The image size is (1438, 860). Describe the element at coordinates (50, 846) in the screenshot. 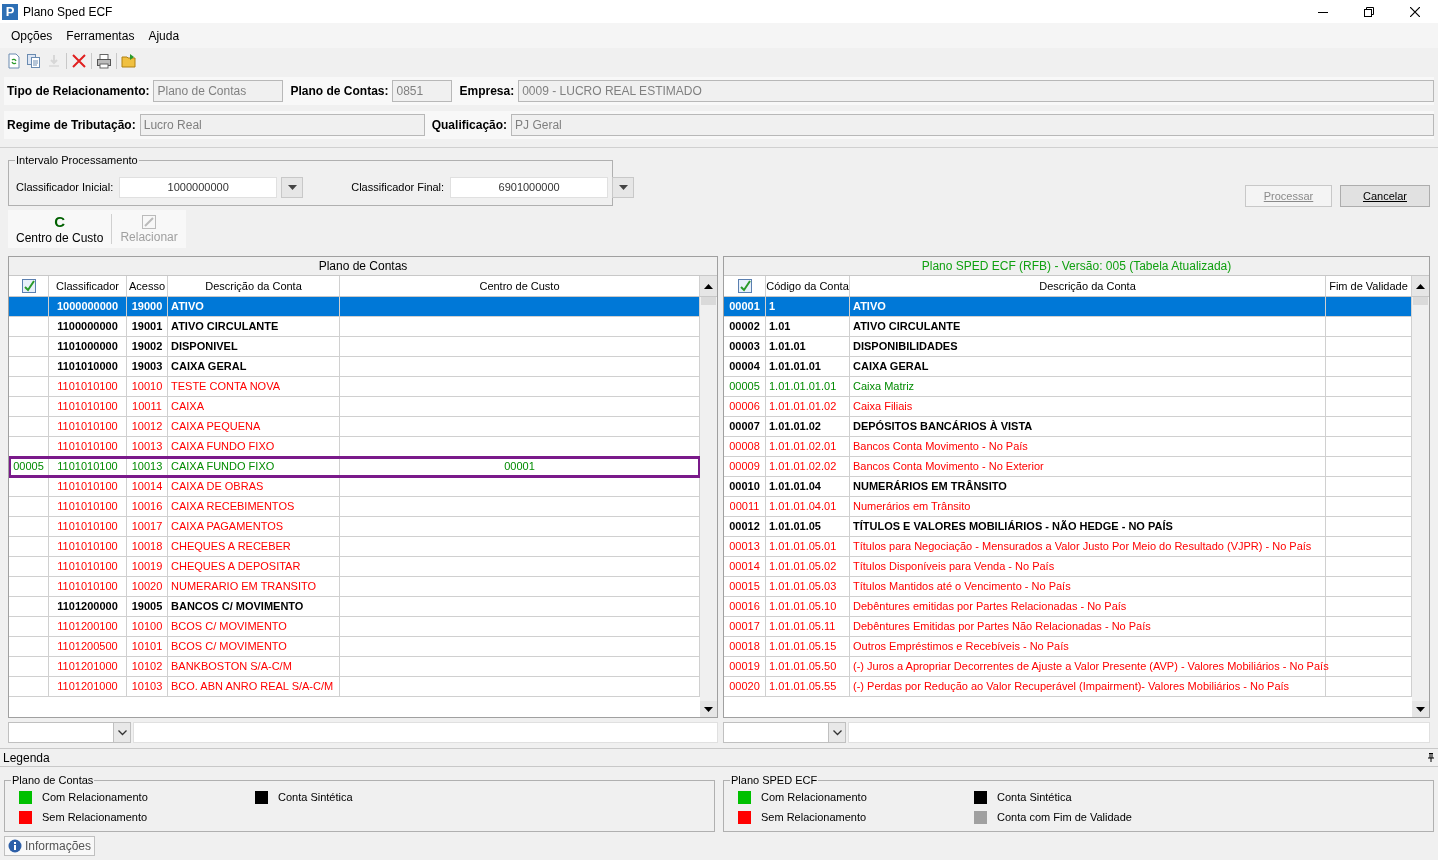

I see `panel-tab: Informações` at that location.